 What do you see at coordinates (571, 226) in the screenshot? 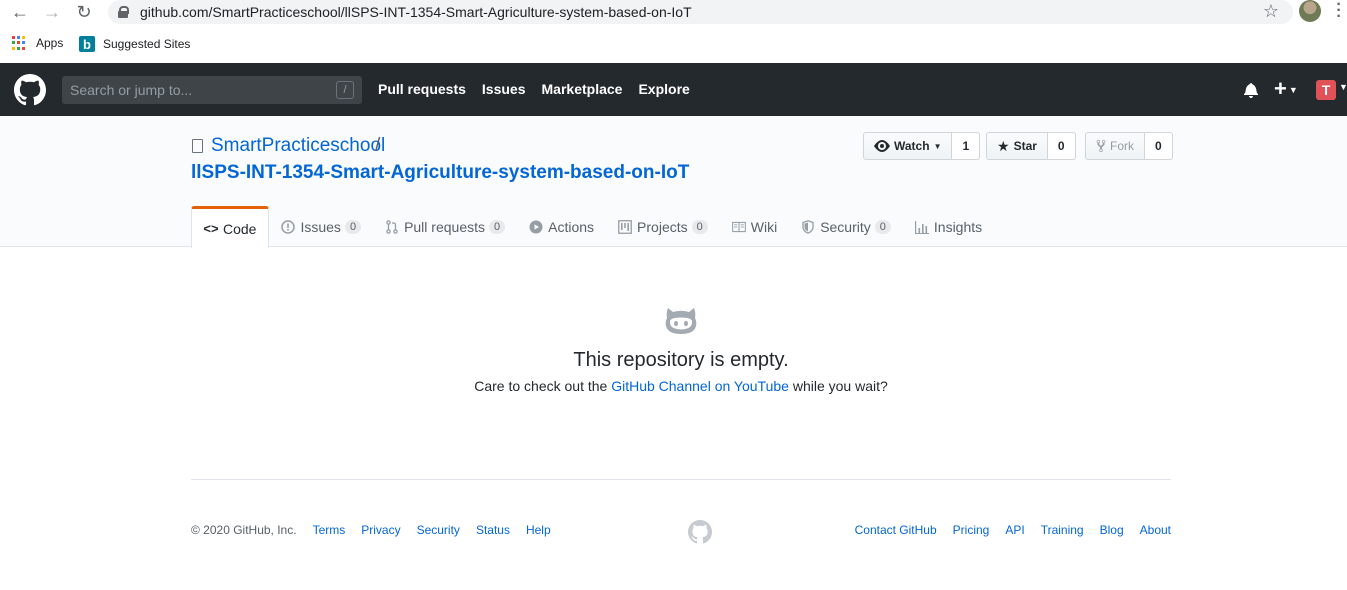
I see `tab-label: Actions` at bounding box center [571, 226].